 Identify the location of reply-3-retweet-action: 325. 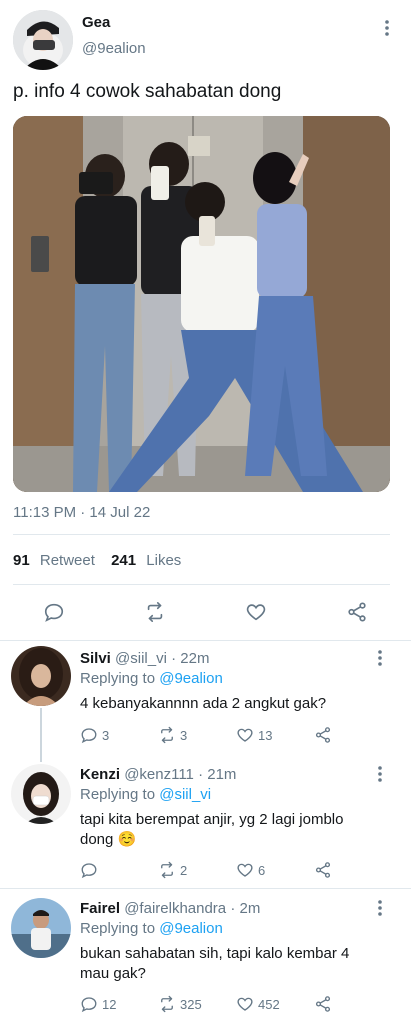
(180, 1004).